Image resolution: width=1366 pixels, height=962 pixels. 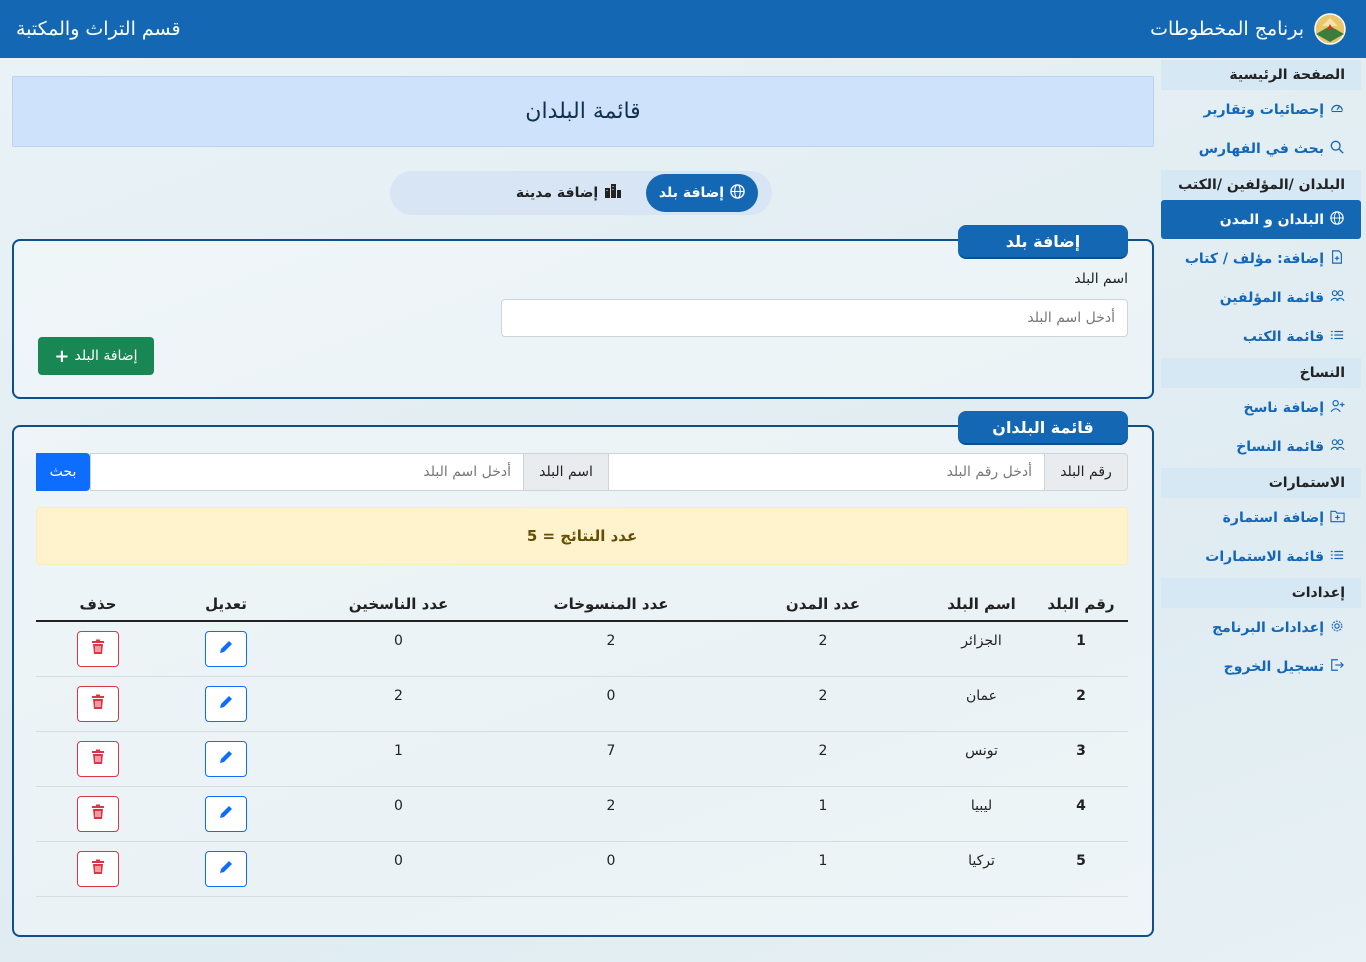 I want to click on sidebar-section-heading: الصفحة الرئيسية, so click(x=1261, y=75).